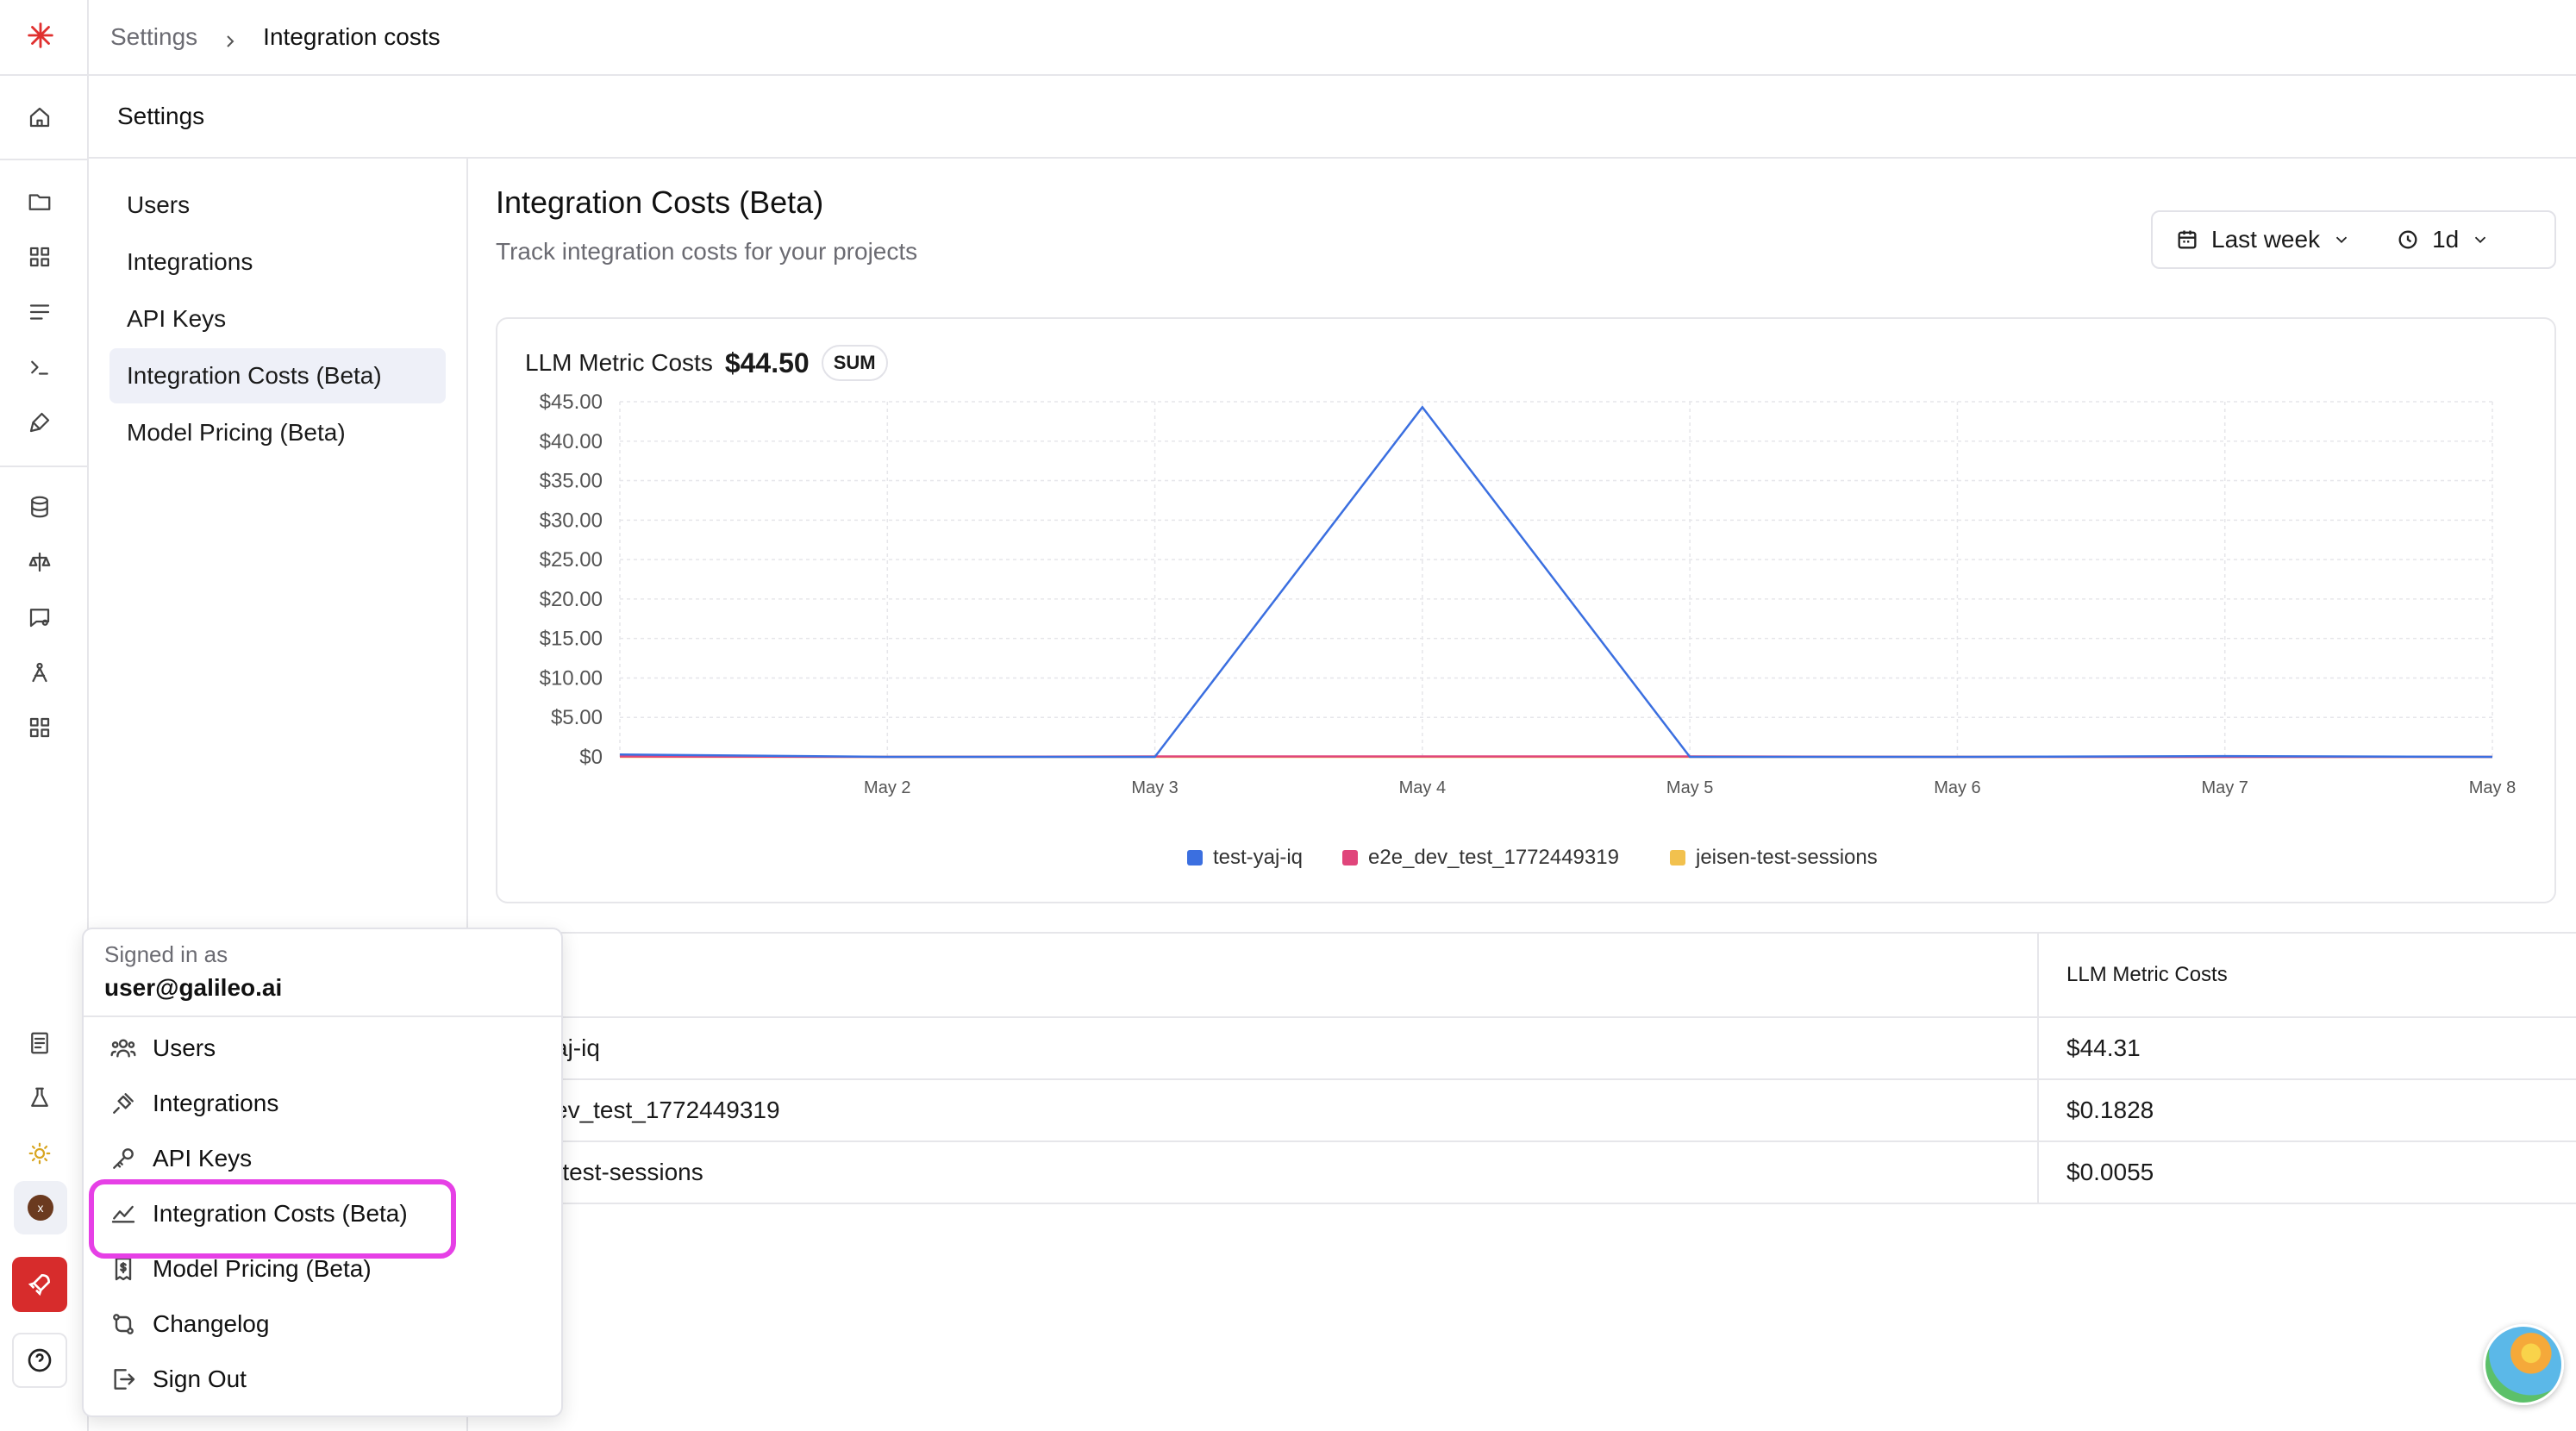 Image resolution: width=2576 pixels, height=1431 pixels. Describe the element at coordinates (1333, 38) in the screenshot. I see `breadcrumb: Settings Integration costs` at that location.